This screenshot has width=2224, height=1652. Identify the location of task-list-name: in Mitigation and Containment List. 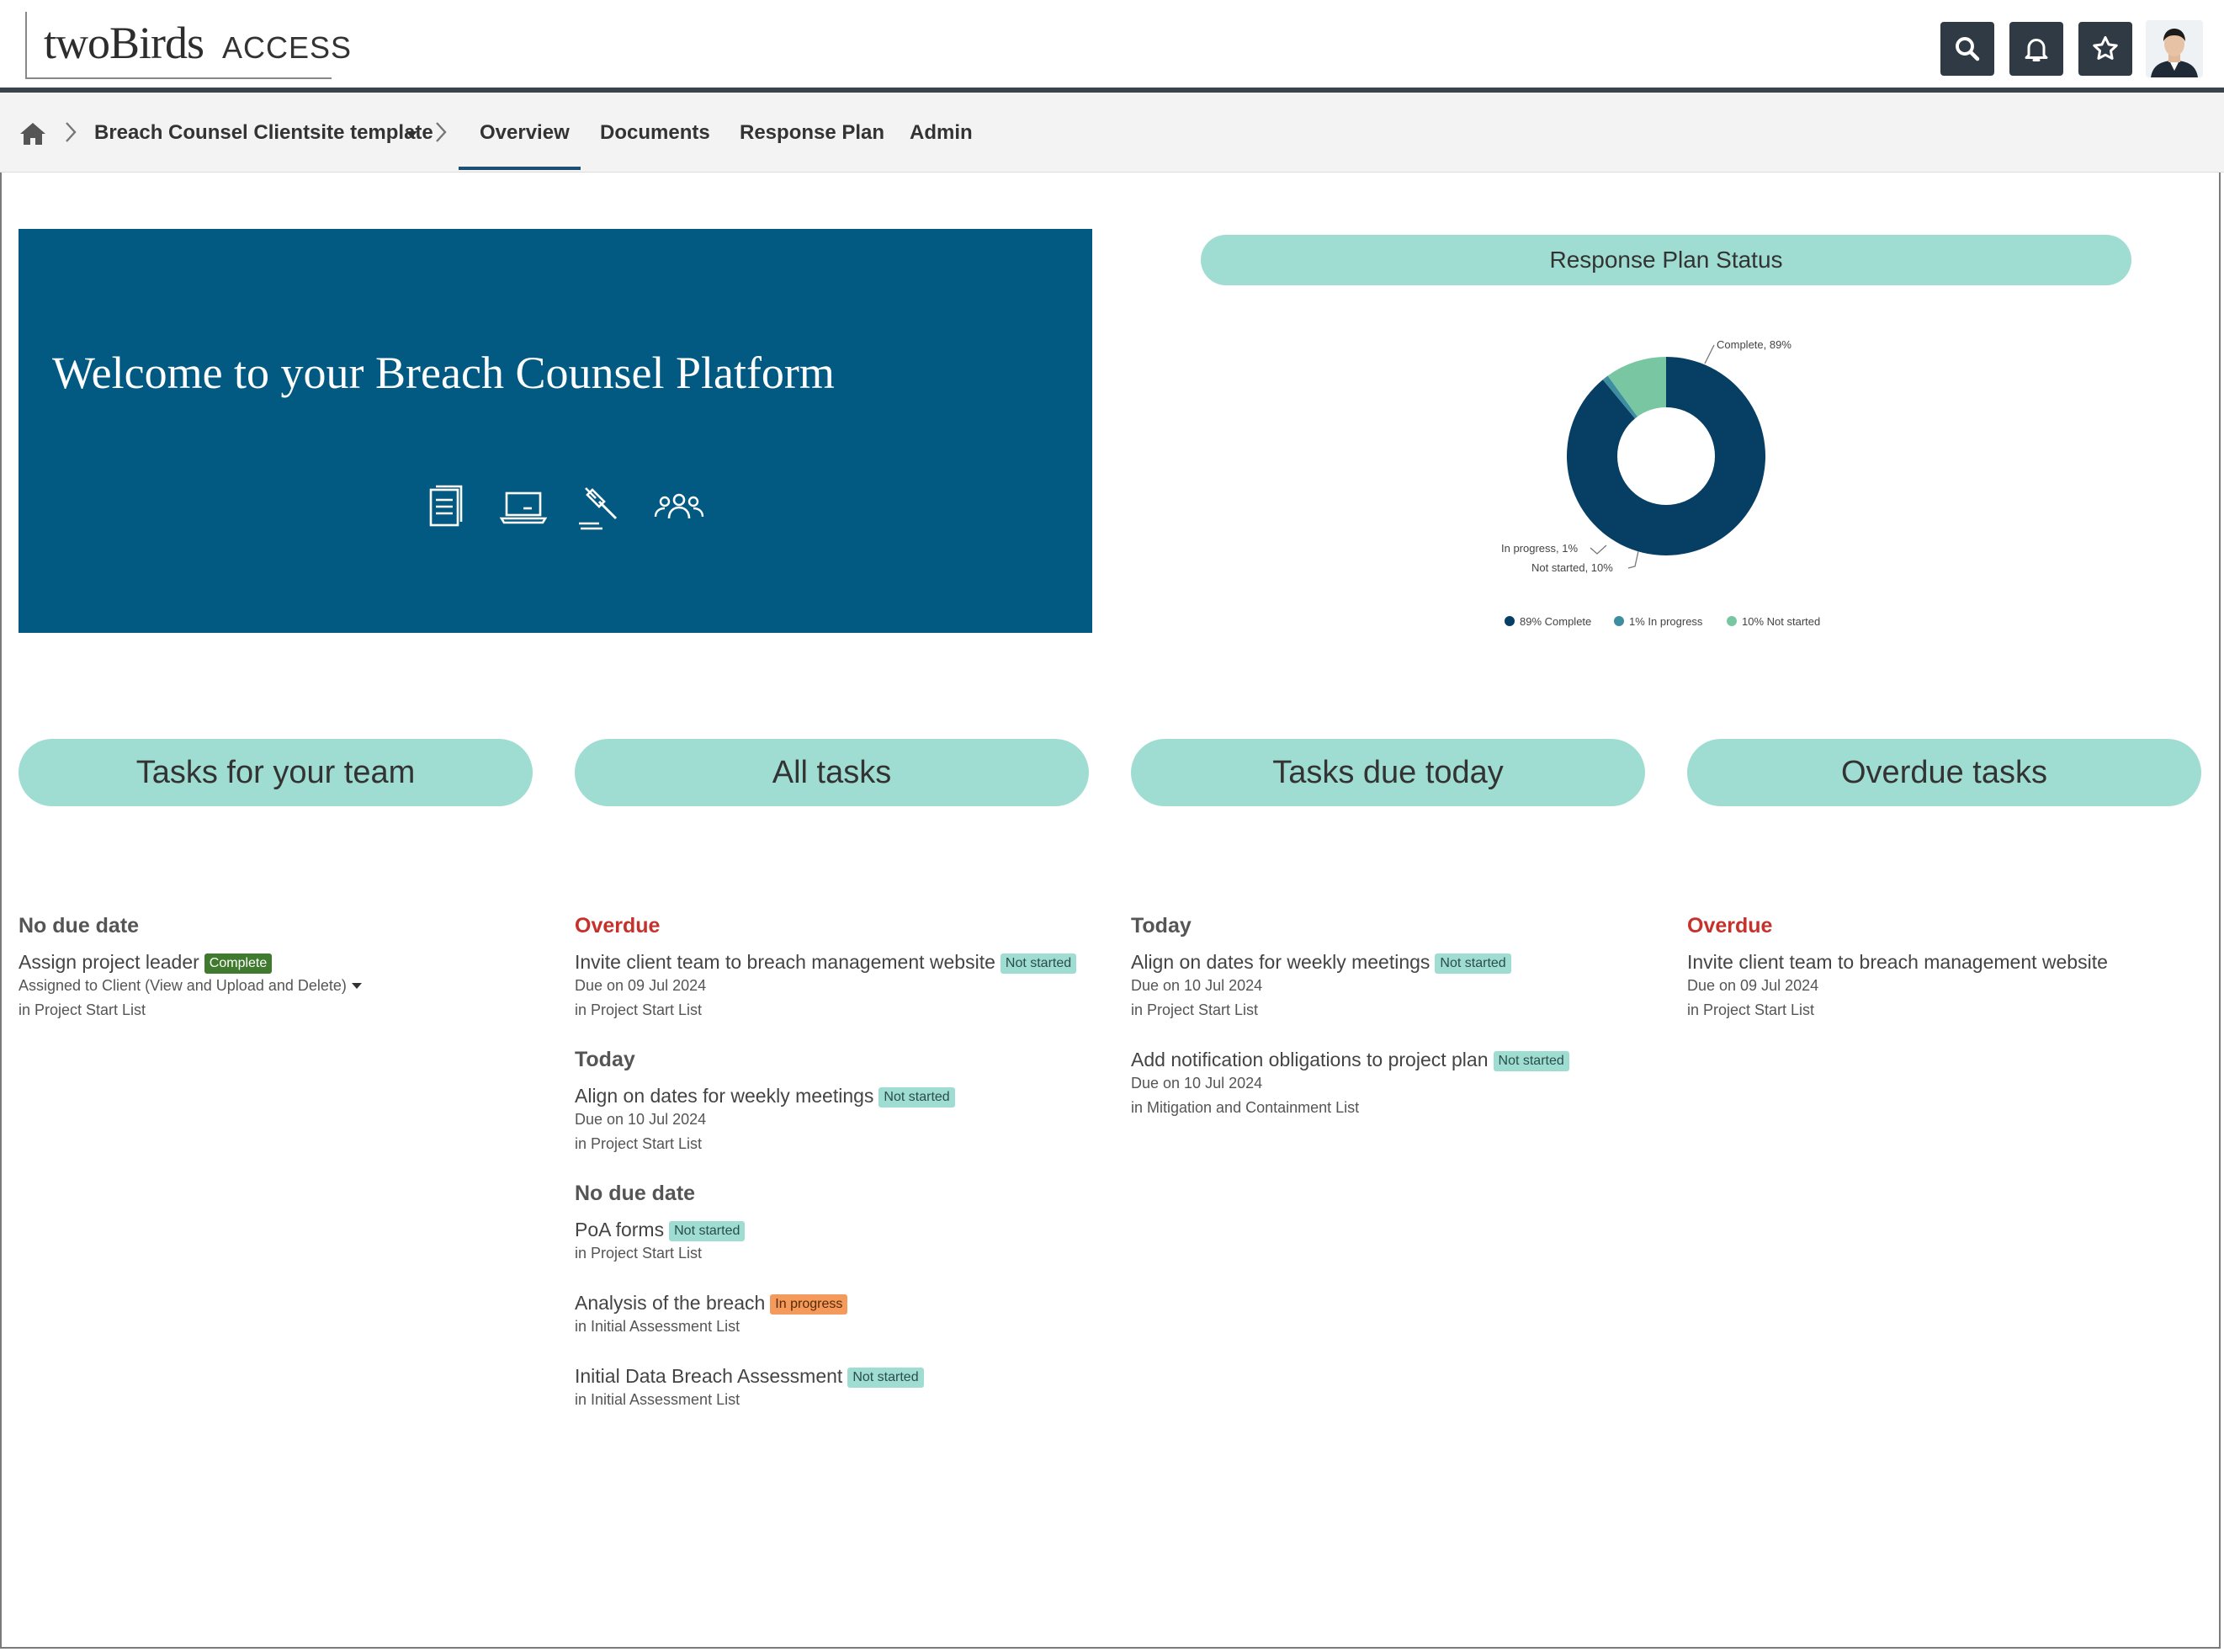
(1246, 1107).